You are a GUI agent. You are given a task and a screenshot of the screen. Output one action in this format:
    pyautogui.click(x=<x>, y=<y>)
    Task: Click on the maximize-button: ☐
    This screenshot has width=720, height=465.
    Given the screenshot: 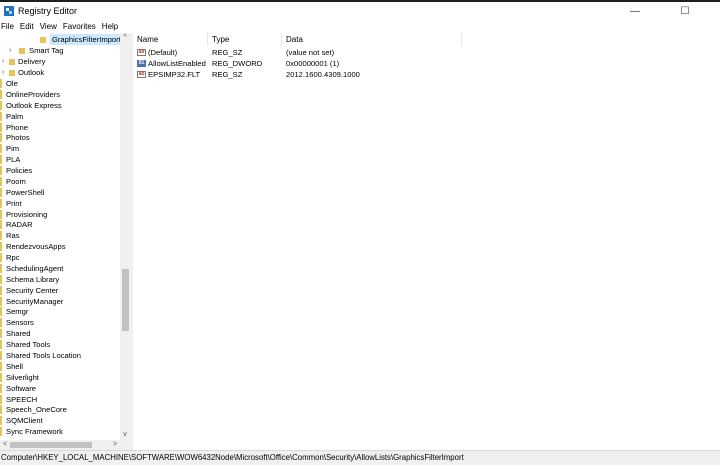 What is the action you would take?
    pyautogui.click(x=685, y=11)
    